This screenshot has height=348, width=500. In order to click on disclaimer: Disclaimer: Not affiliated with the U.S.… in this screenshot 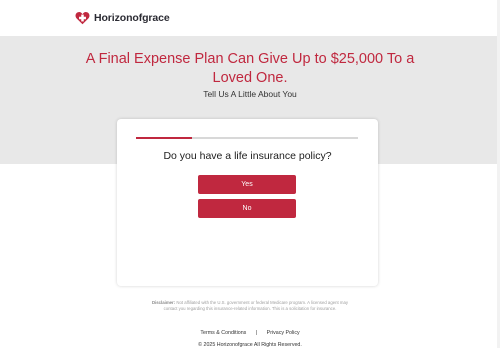, I will do `click(250, 305)`.